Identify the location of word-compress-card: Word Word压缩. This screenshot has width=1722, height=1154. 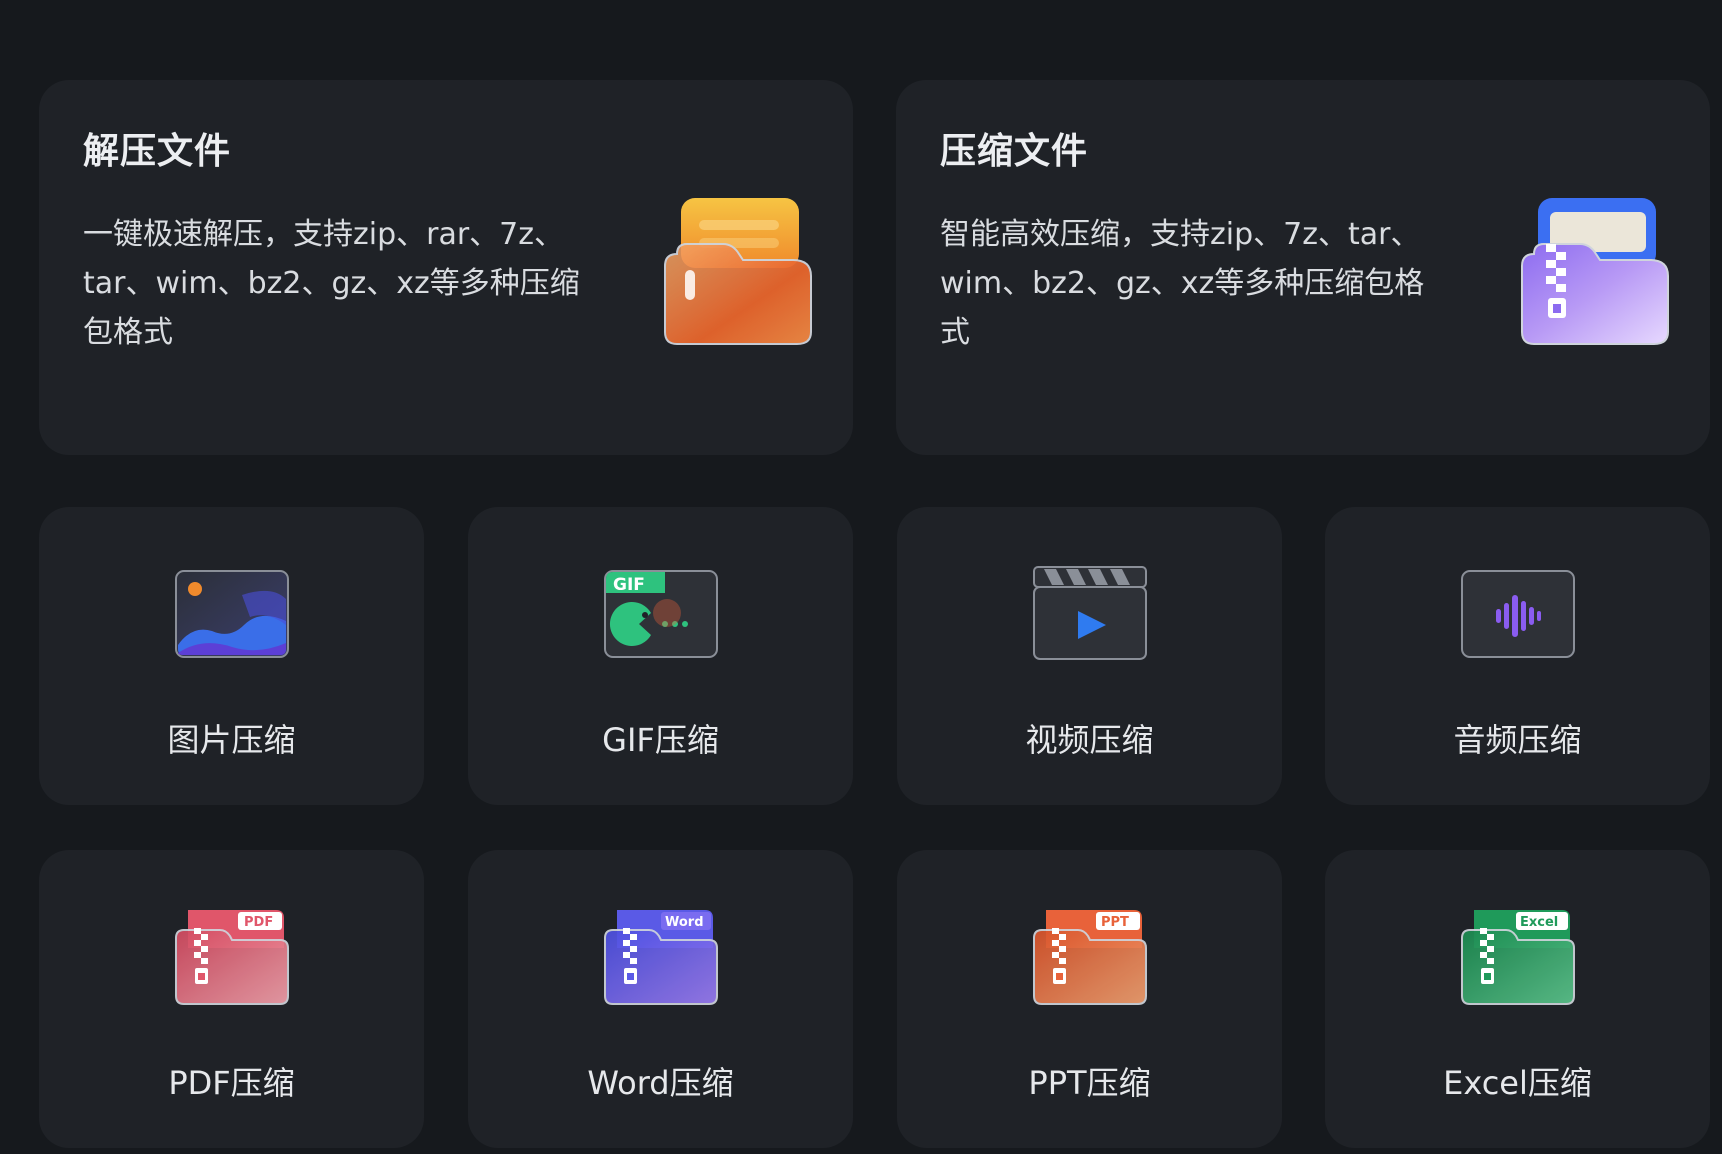
(660, 999).